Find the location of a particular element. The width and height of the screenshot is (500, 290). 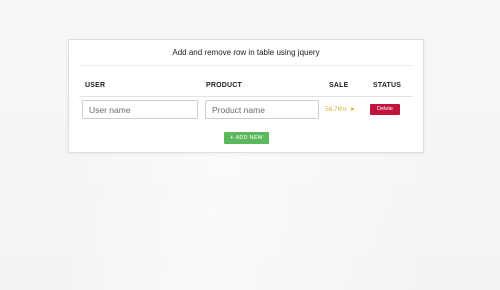

sale-value: 56.76% ➤ is located at coordinates (340, 109).